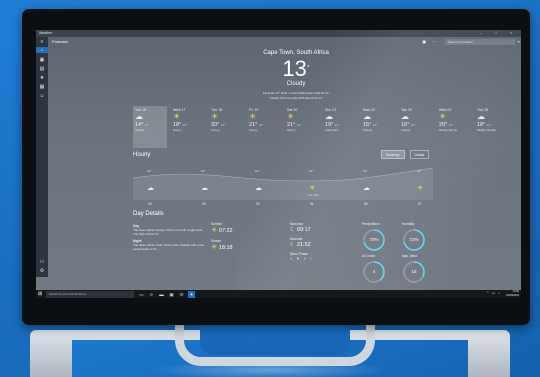 The width and height of the screenshot is (540, 377). Describe the element at coordinates (302, 259) in the screenshot. I see `moon-phase-icons: ◐ ● ◑ ○` at that location.